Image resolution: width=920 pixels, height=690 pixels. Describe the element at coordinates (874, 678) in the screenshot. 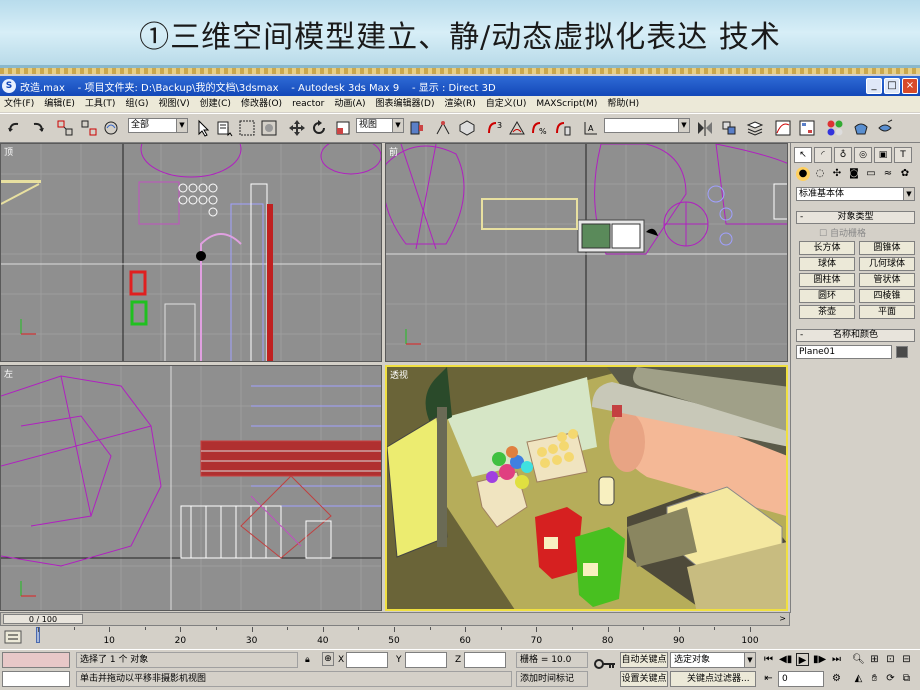

I see `pan-icon: ✋︎` at that location.